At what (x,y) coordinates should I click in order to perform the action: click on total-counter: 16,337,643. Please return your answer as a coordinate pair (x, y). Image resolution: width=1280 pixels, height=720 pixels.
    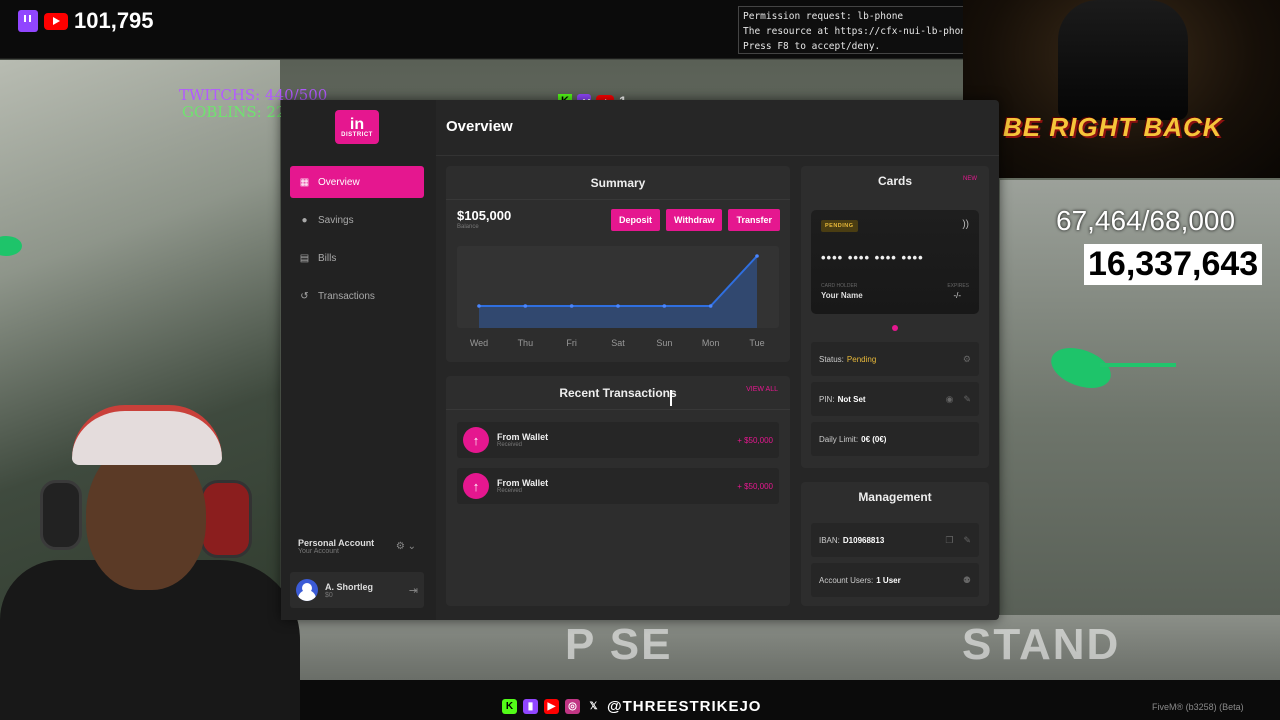
    Looking at the image, I should click on (1173, 264).